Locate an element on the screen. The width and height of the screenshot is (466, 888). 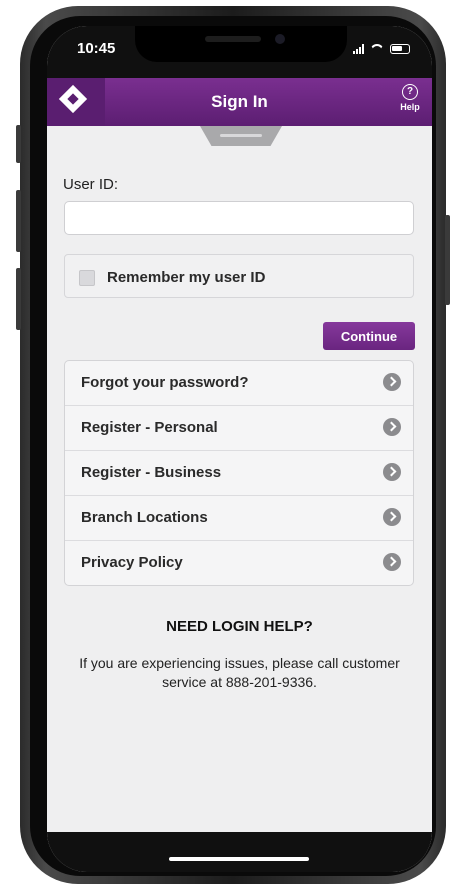
bottom-bar is located at coordinates (239, 852).